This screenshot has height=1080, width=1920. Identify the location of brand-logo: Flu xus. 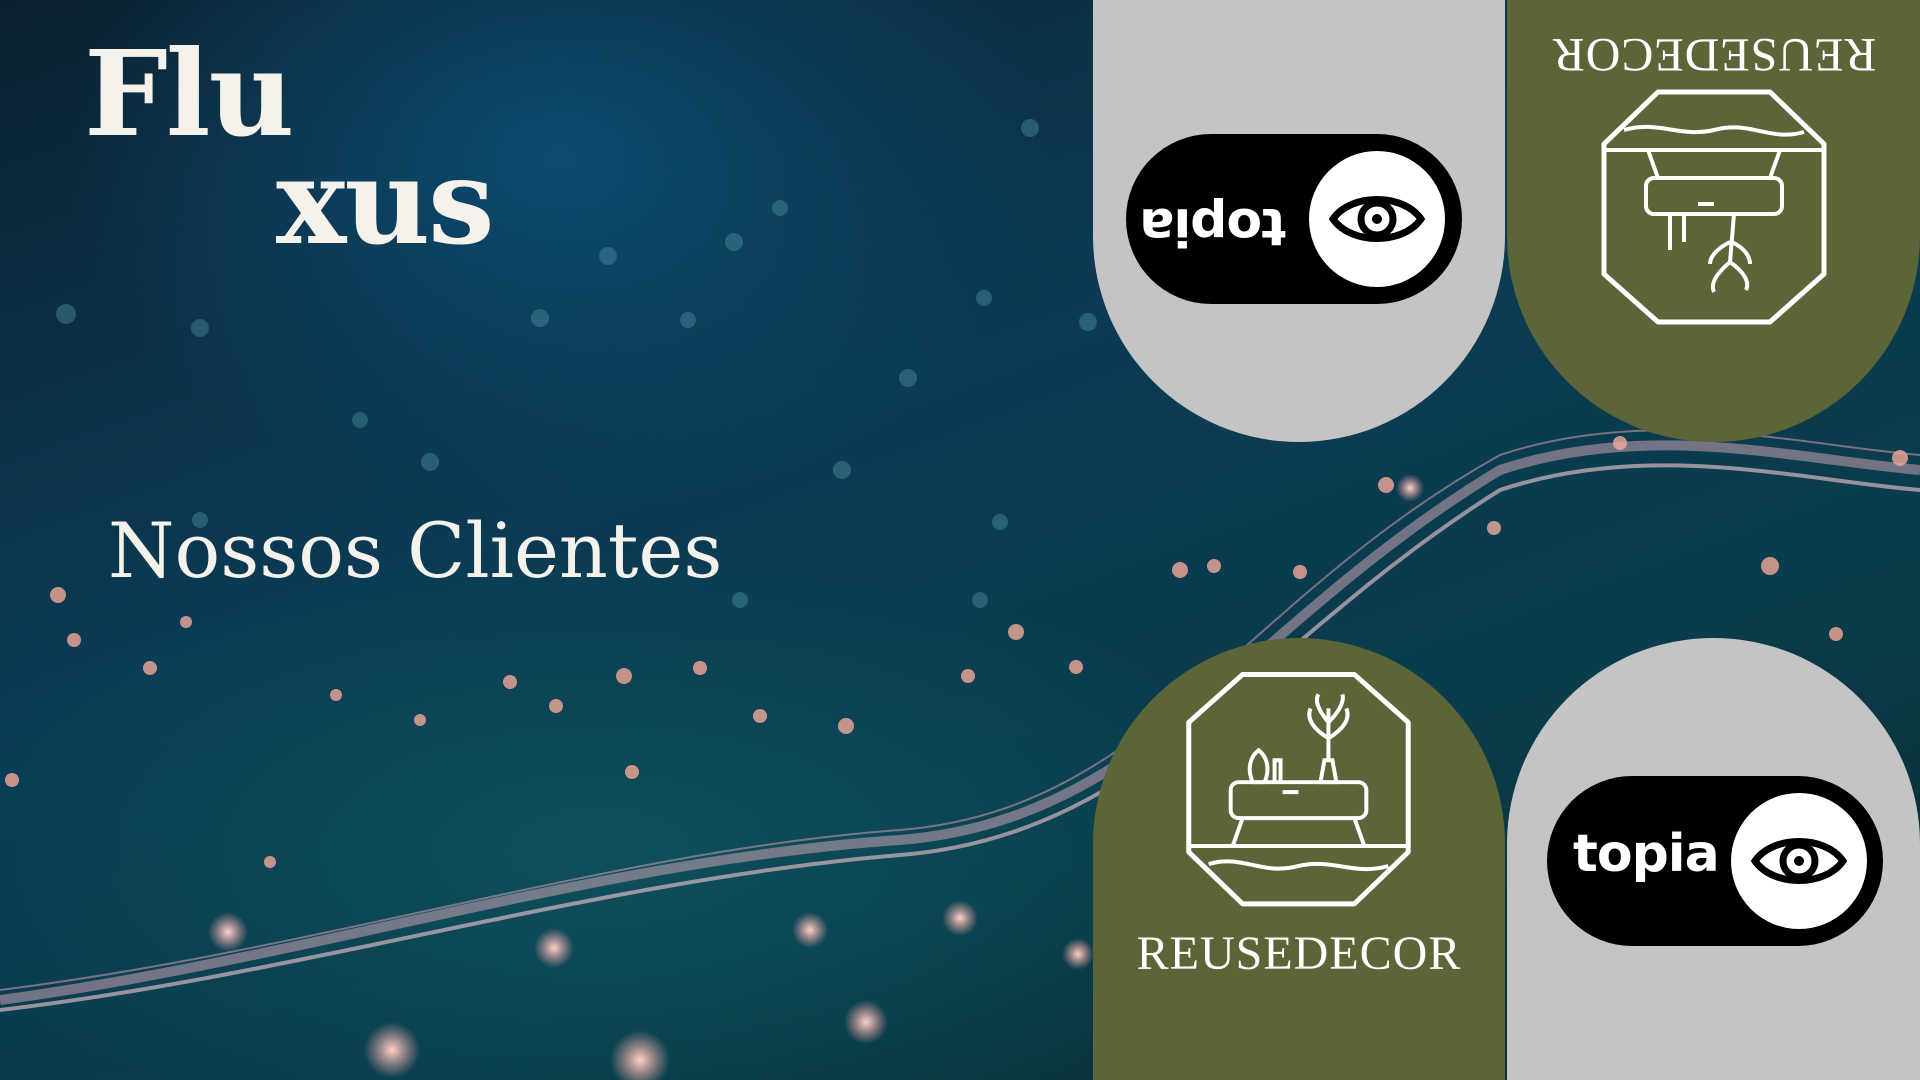
(289, 153).